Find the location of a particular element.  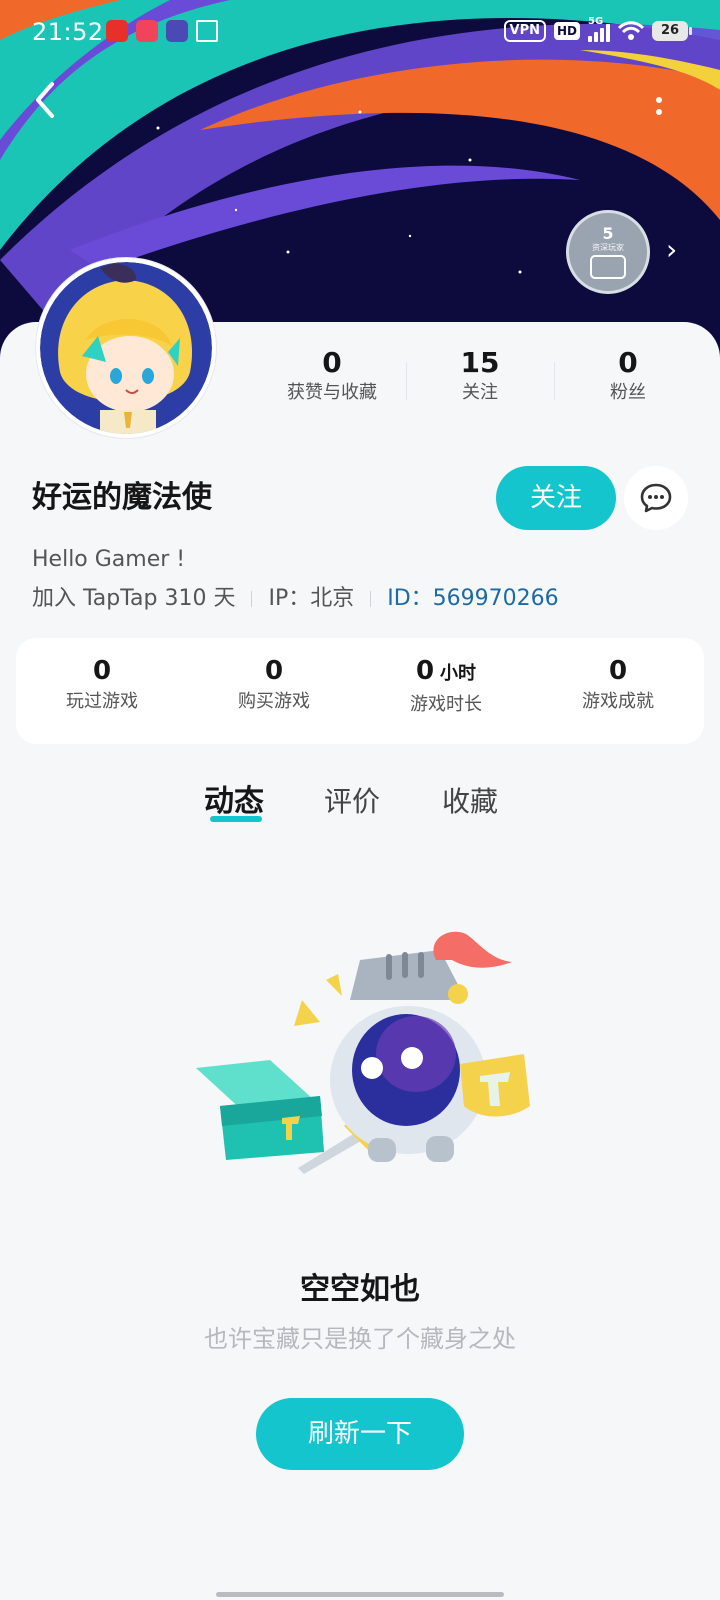

hd-icon: HD is located at coordinates (566, 31).